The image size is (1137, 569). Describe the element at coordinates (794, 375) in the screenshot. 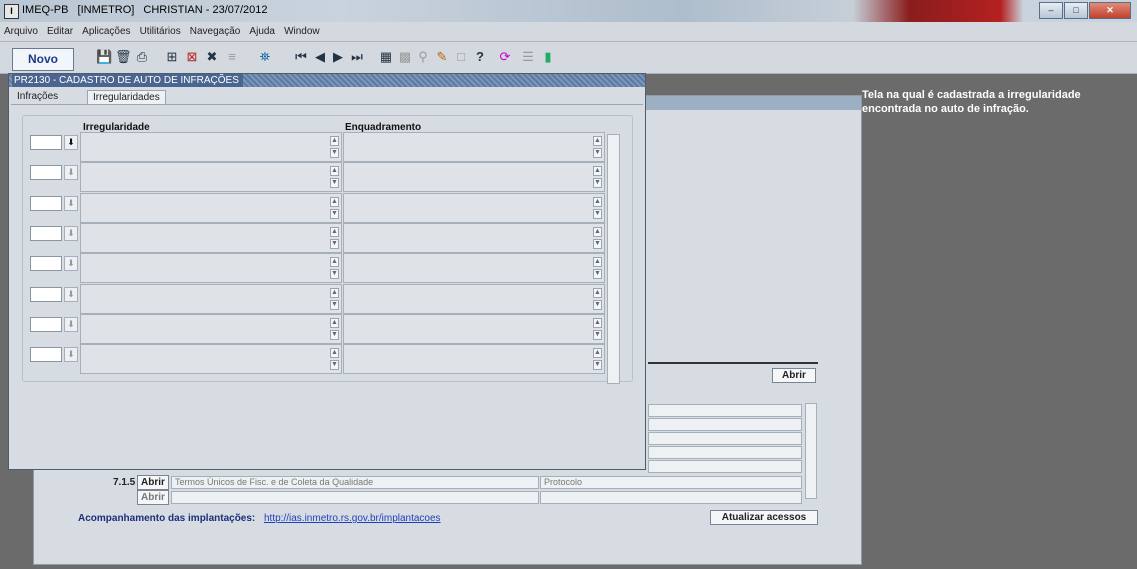

I see `abrir-button-top: Abrir` at that location.